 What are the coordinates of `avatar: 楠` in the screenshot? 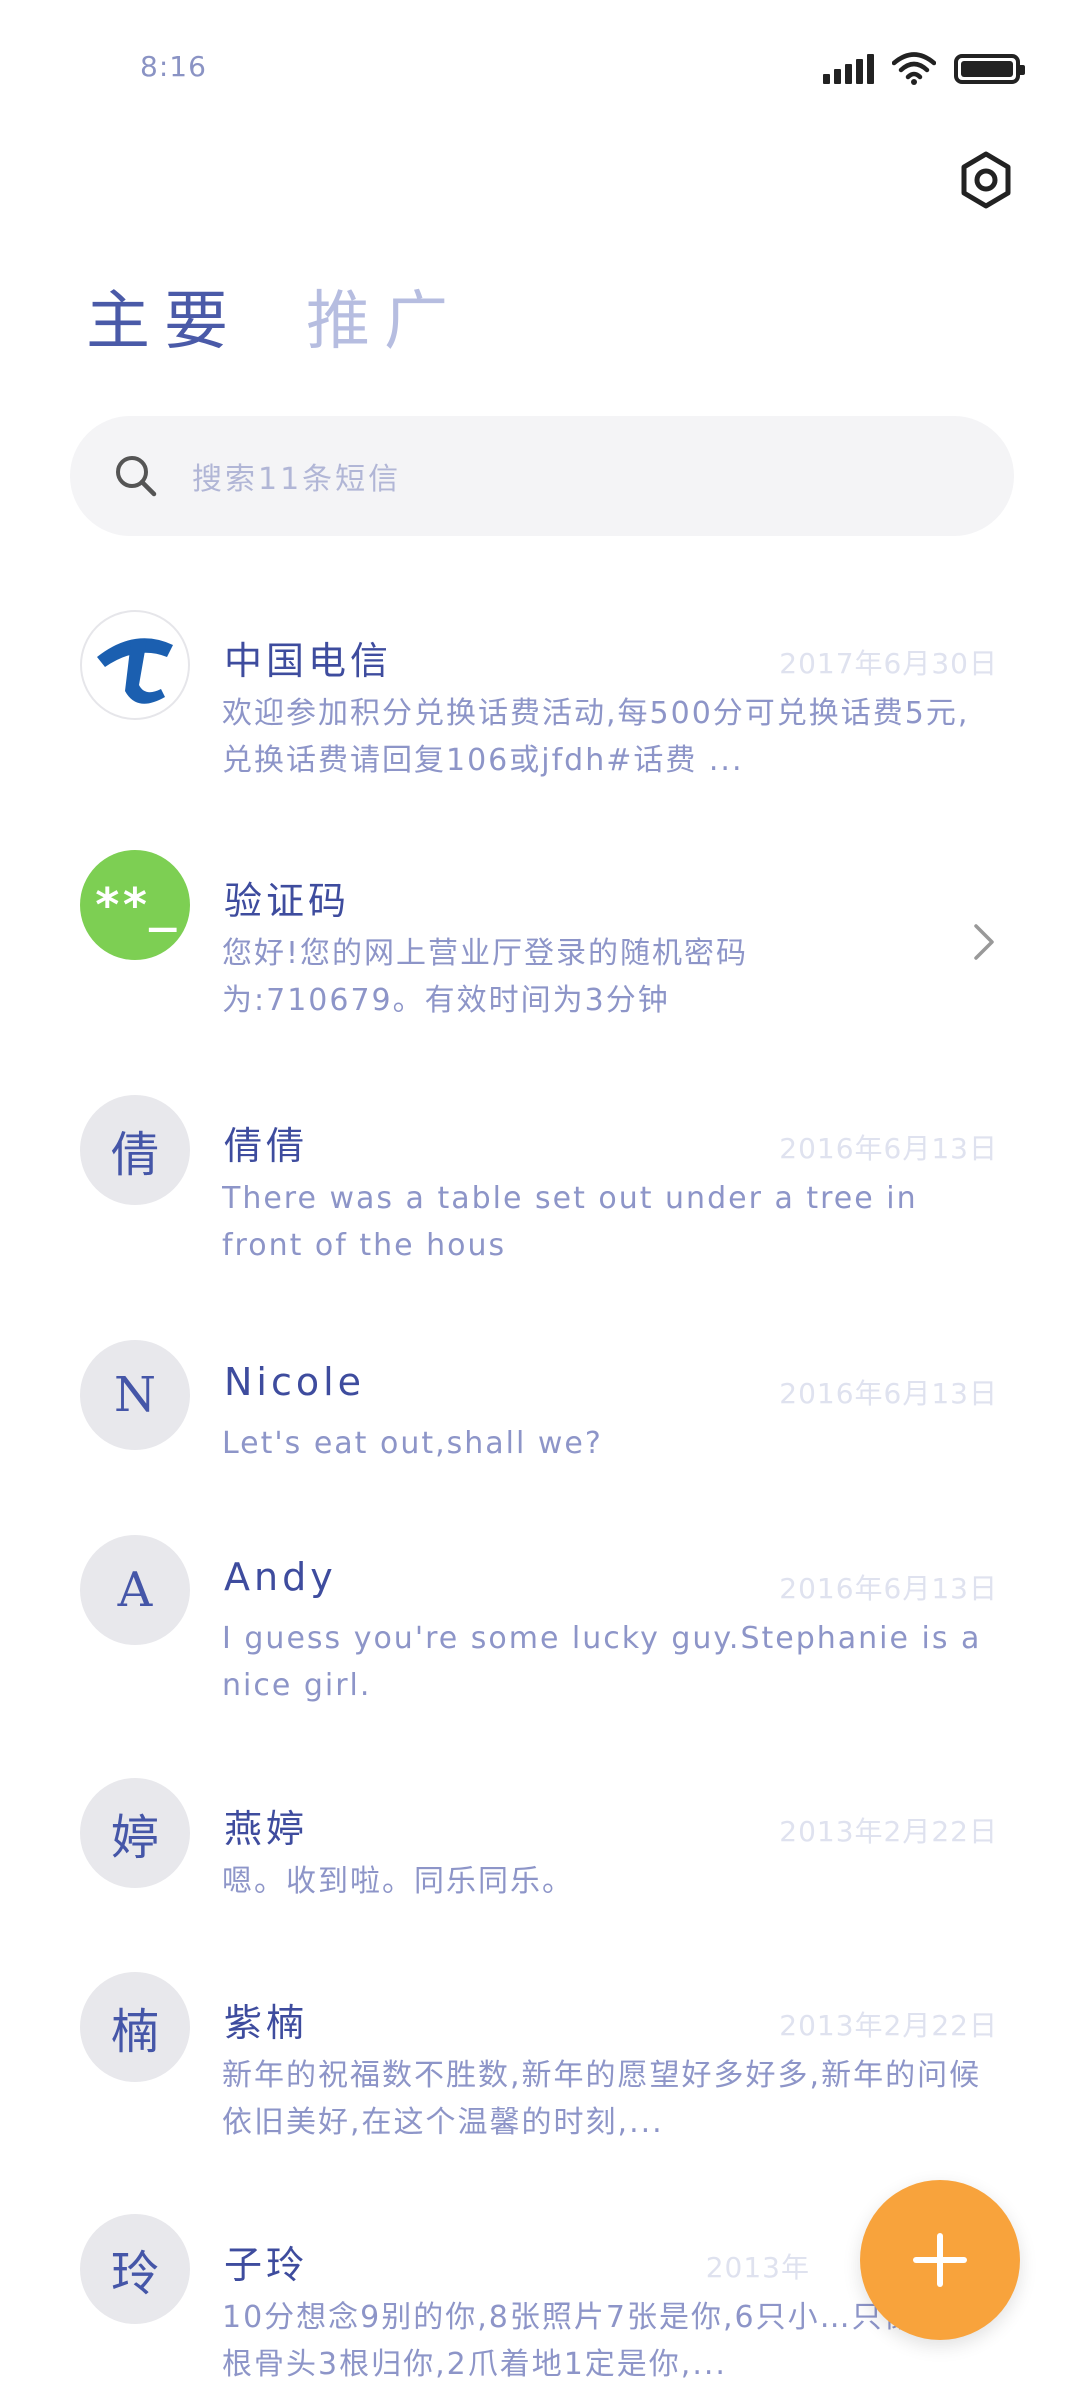 It's located at (135, 2027).